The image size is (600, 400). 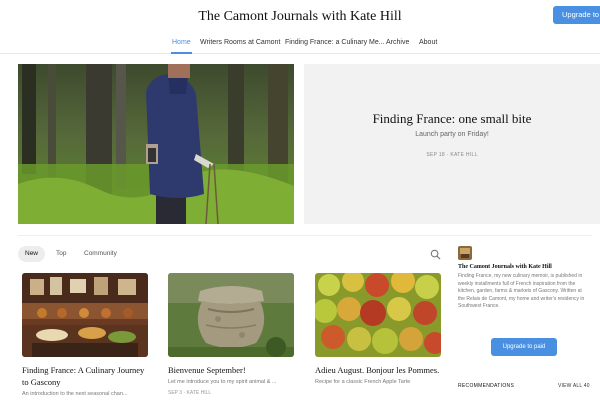 What do you see at coordinates (428, 42) in the screenshot?
I see `nav-about: About` at bounding box center [428, 42].